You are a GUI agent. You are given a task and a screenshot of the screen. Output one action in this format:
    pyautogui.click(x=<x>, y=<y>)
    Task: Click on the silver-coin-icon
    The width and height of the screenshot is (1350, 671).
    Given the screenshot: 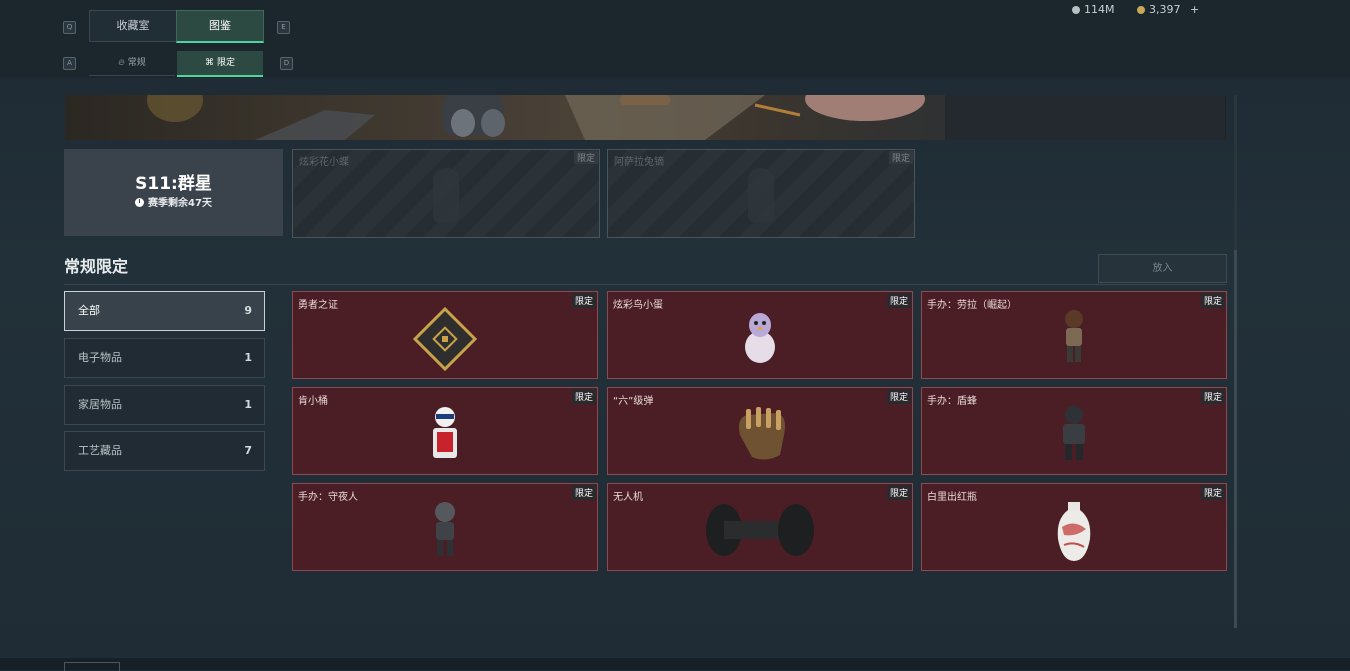 What is the action you would take?
    pyautogui.click(x=1076, y=10)
    